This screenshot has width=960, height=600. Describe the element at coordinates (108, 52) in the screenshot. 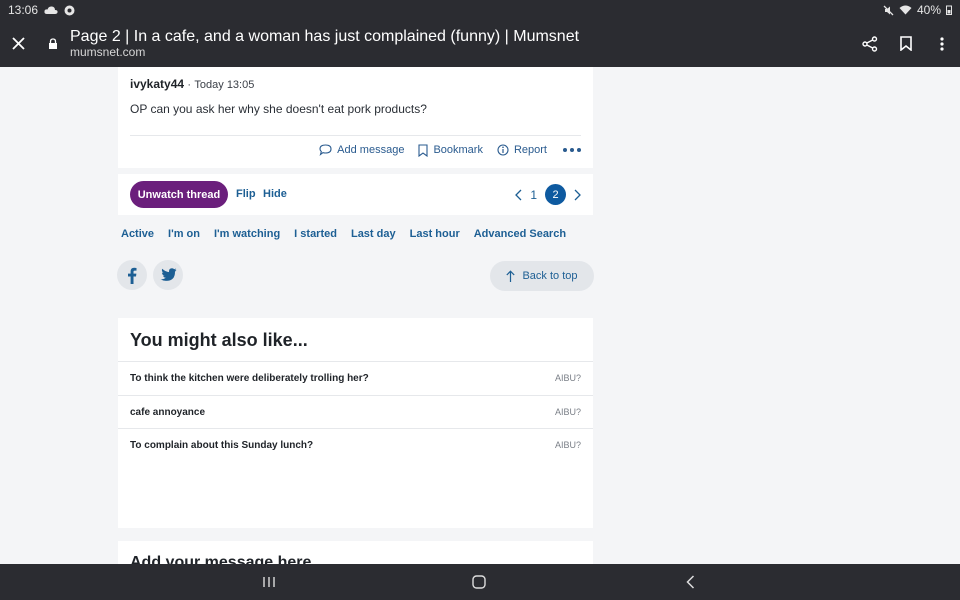

I see `page-domain: mumsnet.com` at that location.